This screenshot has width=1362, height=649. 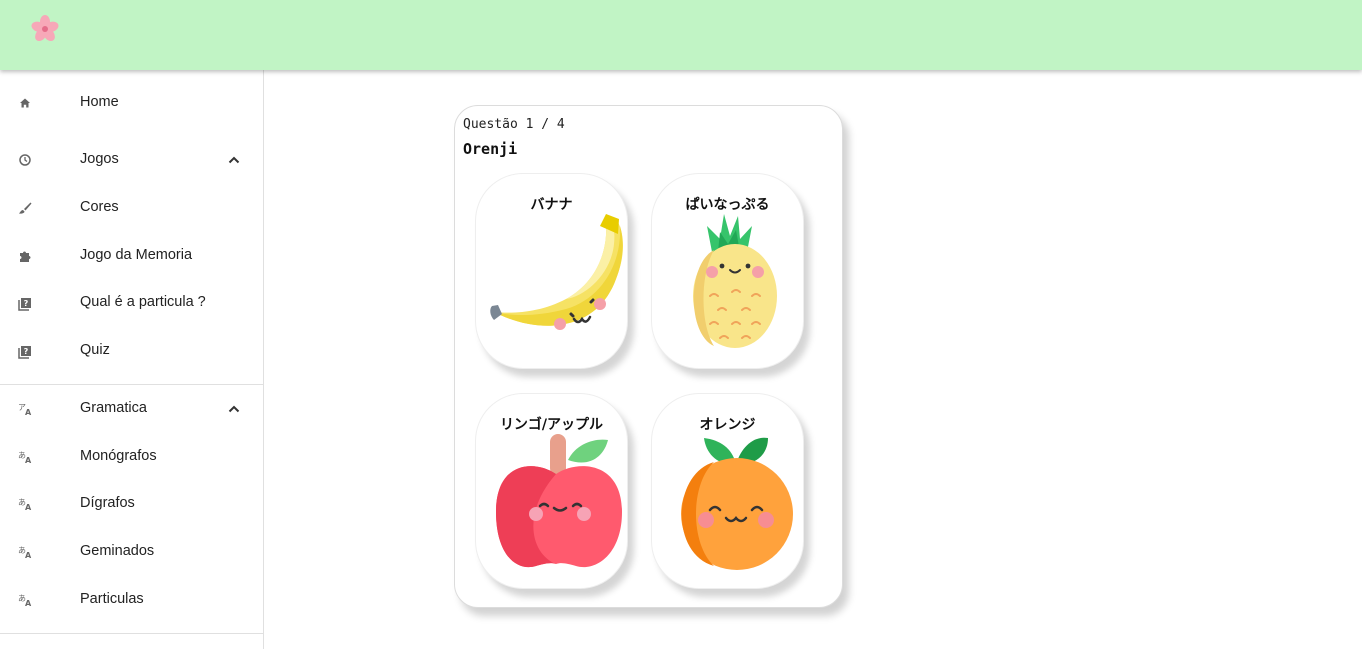 What do you see at coordinates (727, 205) in the screenshot?
I see `answer-option-label: ぱいなっぷる` at bounding box center [727, 205].